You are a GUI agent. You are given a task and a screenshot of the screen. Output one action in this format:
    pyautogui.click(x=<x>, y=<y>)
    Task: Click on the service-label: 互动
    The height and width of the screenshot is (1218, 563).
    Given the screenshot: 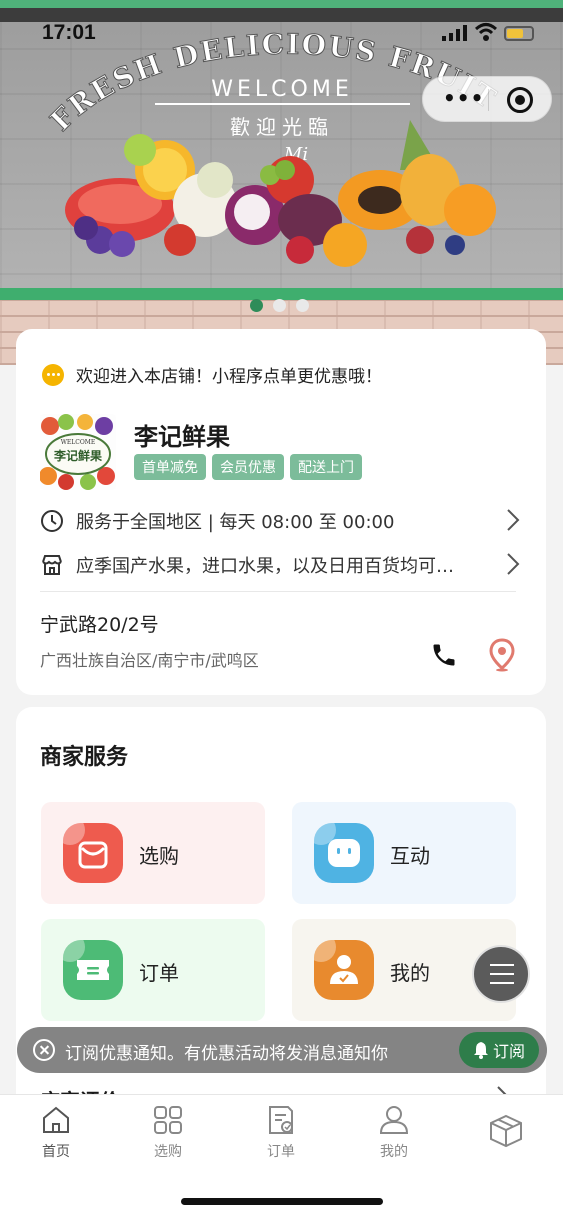 What is the action you would take?
    pyautogui.click(x=410, y=856)
    